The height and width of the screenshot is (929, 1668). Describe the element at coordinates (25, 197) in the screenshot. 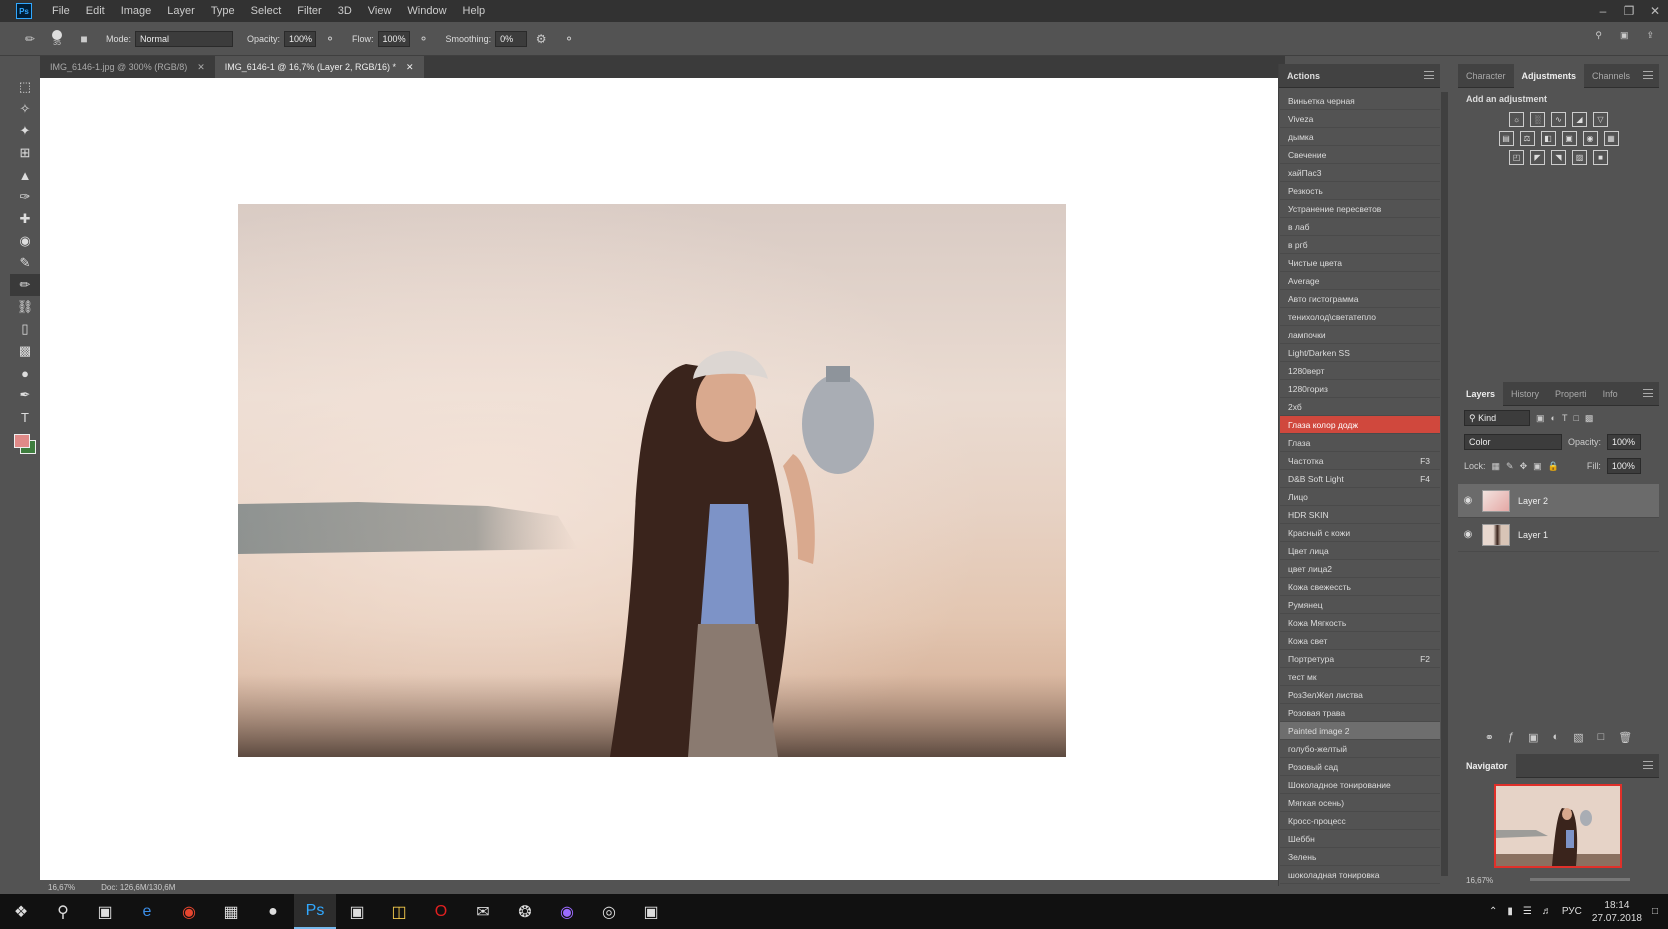

I see `eyedropper-tool-icon: ✑` at that location.